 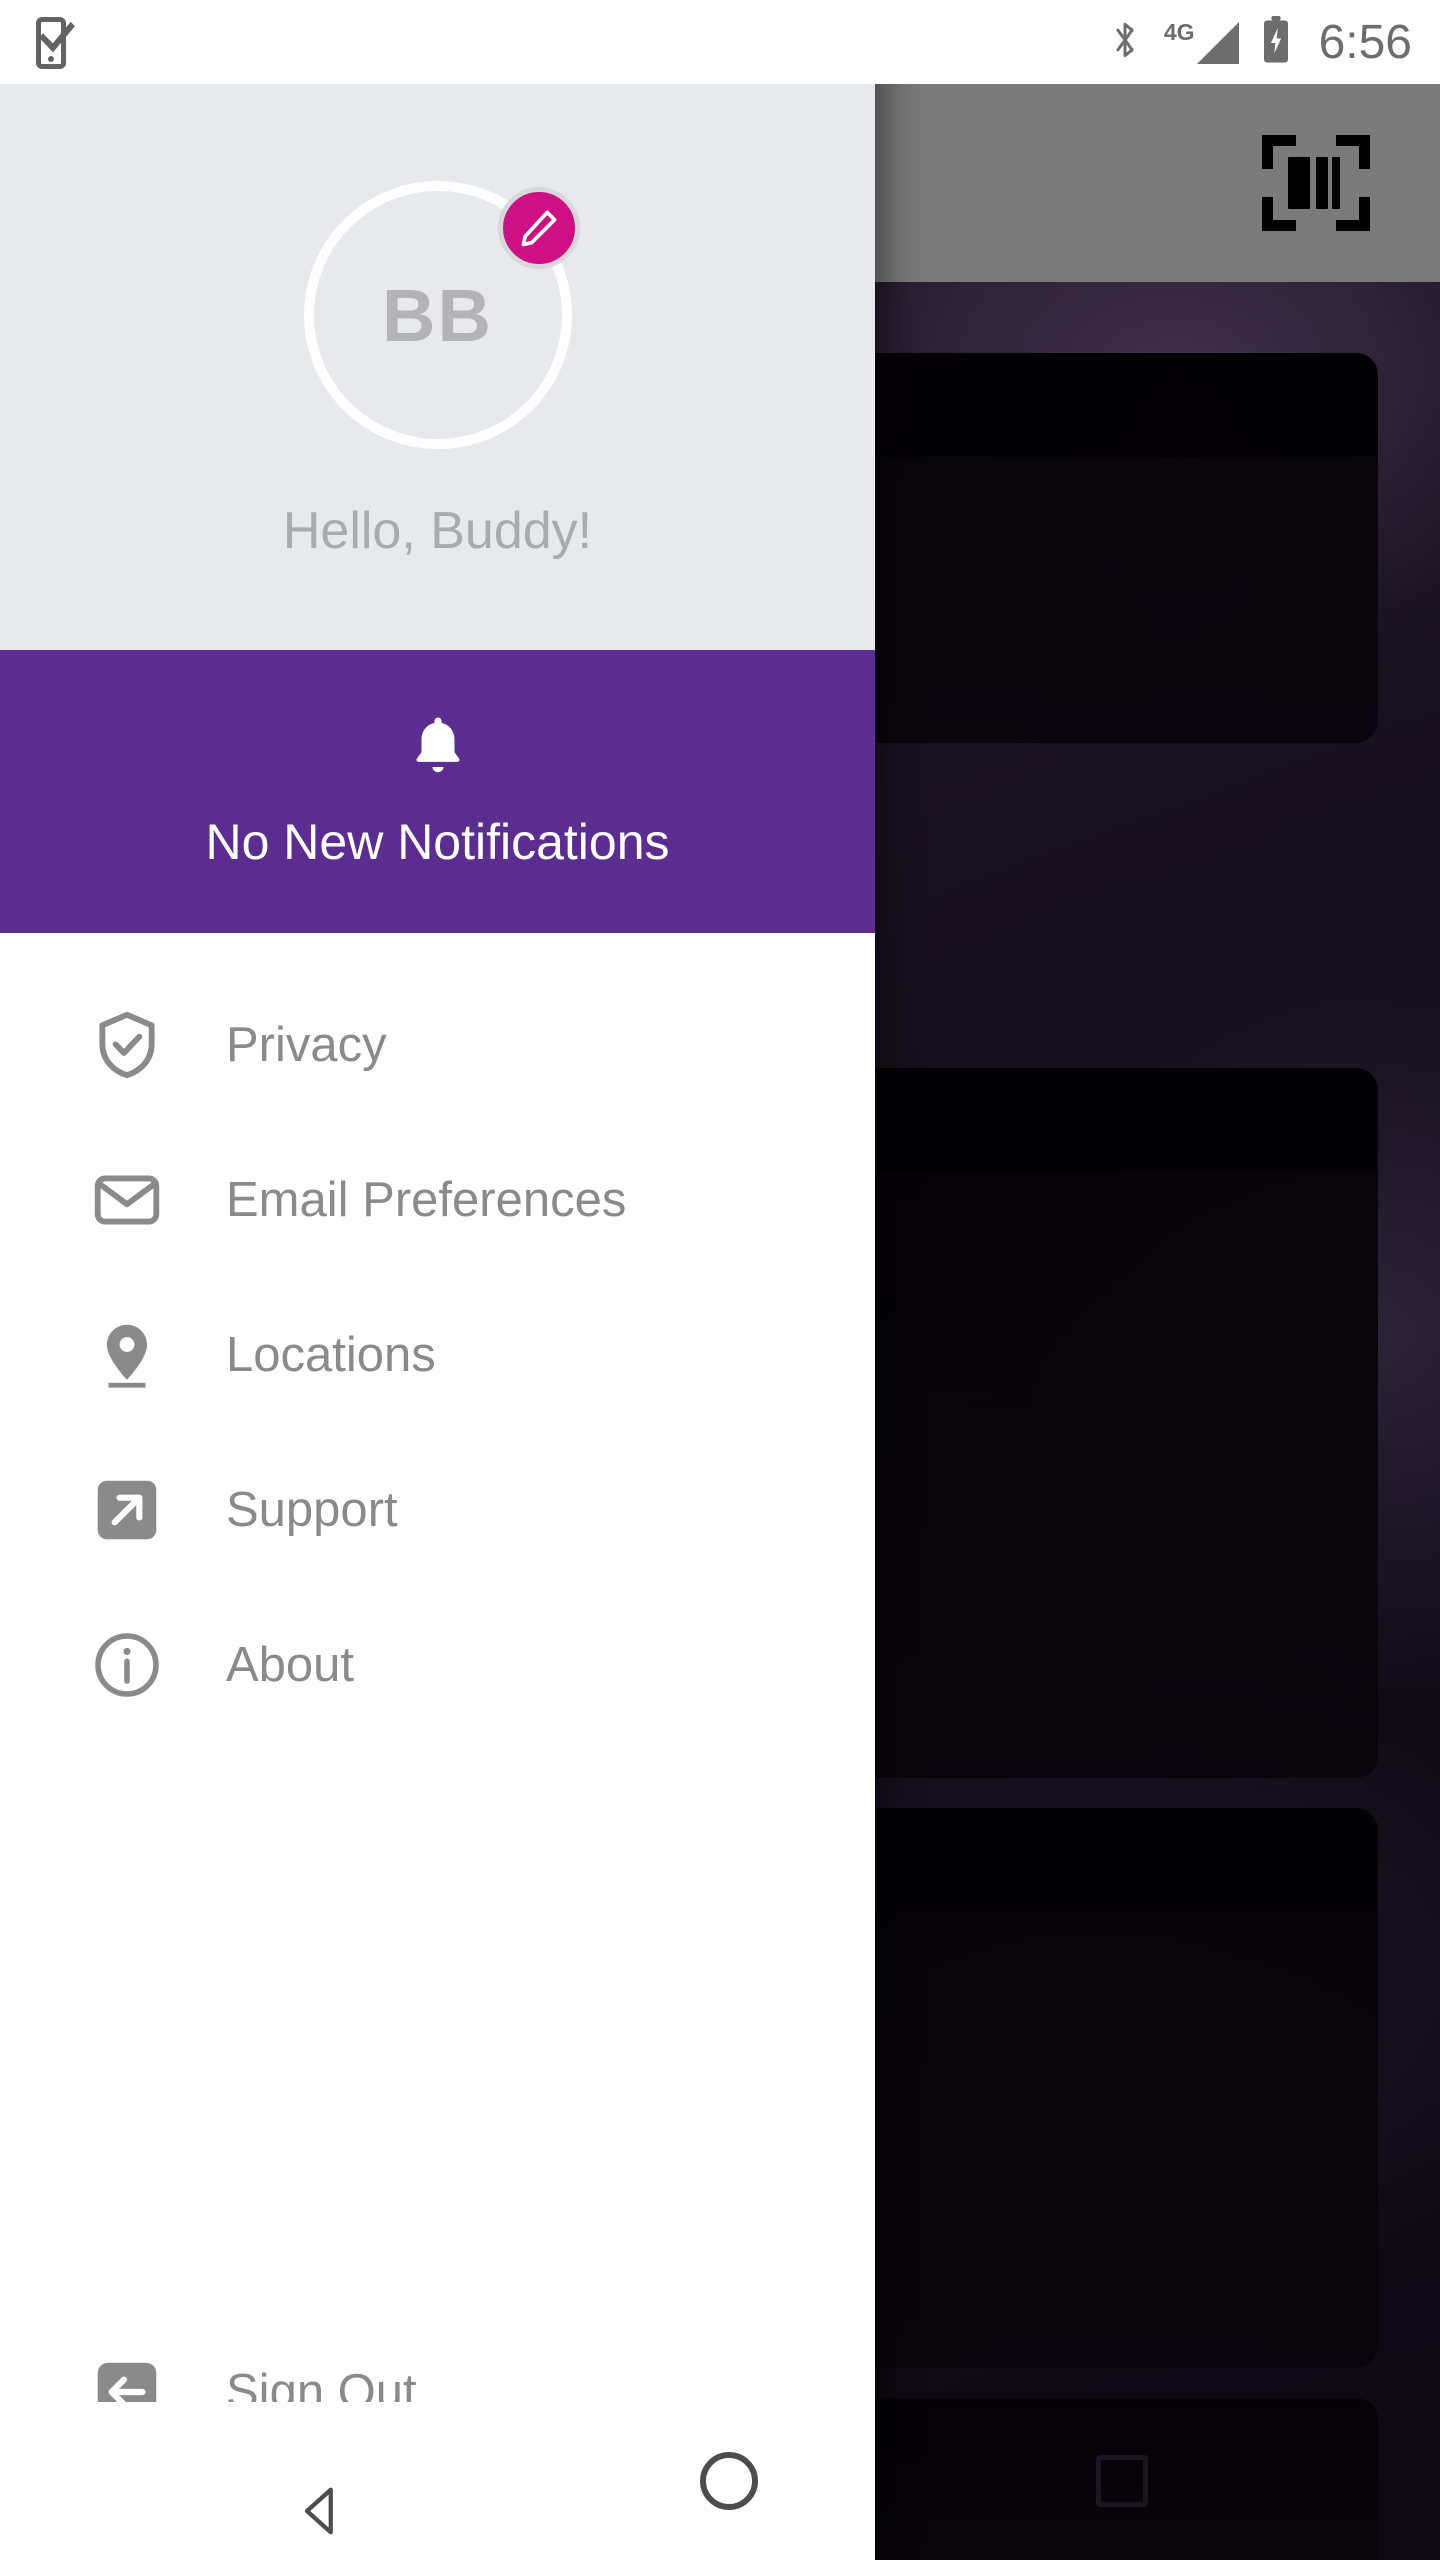 What do you see at coordinates (437, 1664) in the screenshot?
I see `menu-item-about: About` at bounding box center [437, 1664].